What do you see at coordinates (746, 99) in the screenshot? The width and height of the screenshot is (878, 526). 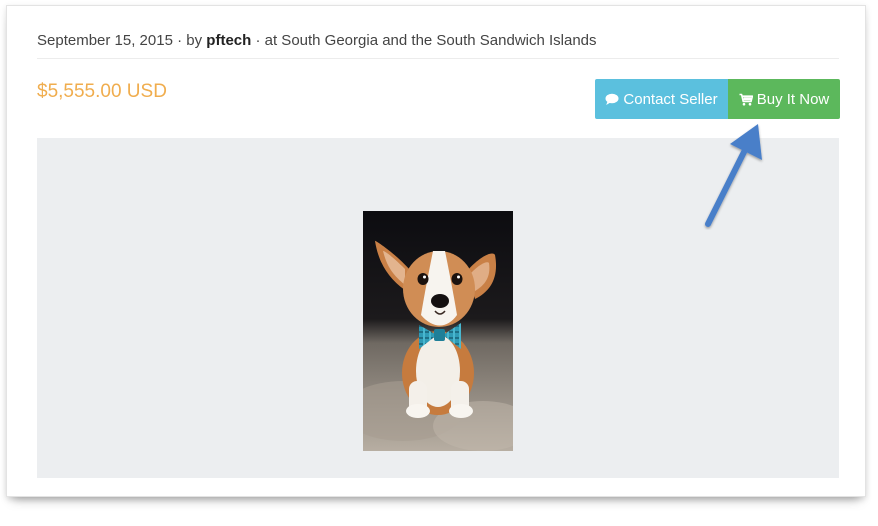 I see `cart-icon` at bounding box center [746, 99].